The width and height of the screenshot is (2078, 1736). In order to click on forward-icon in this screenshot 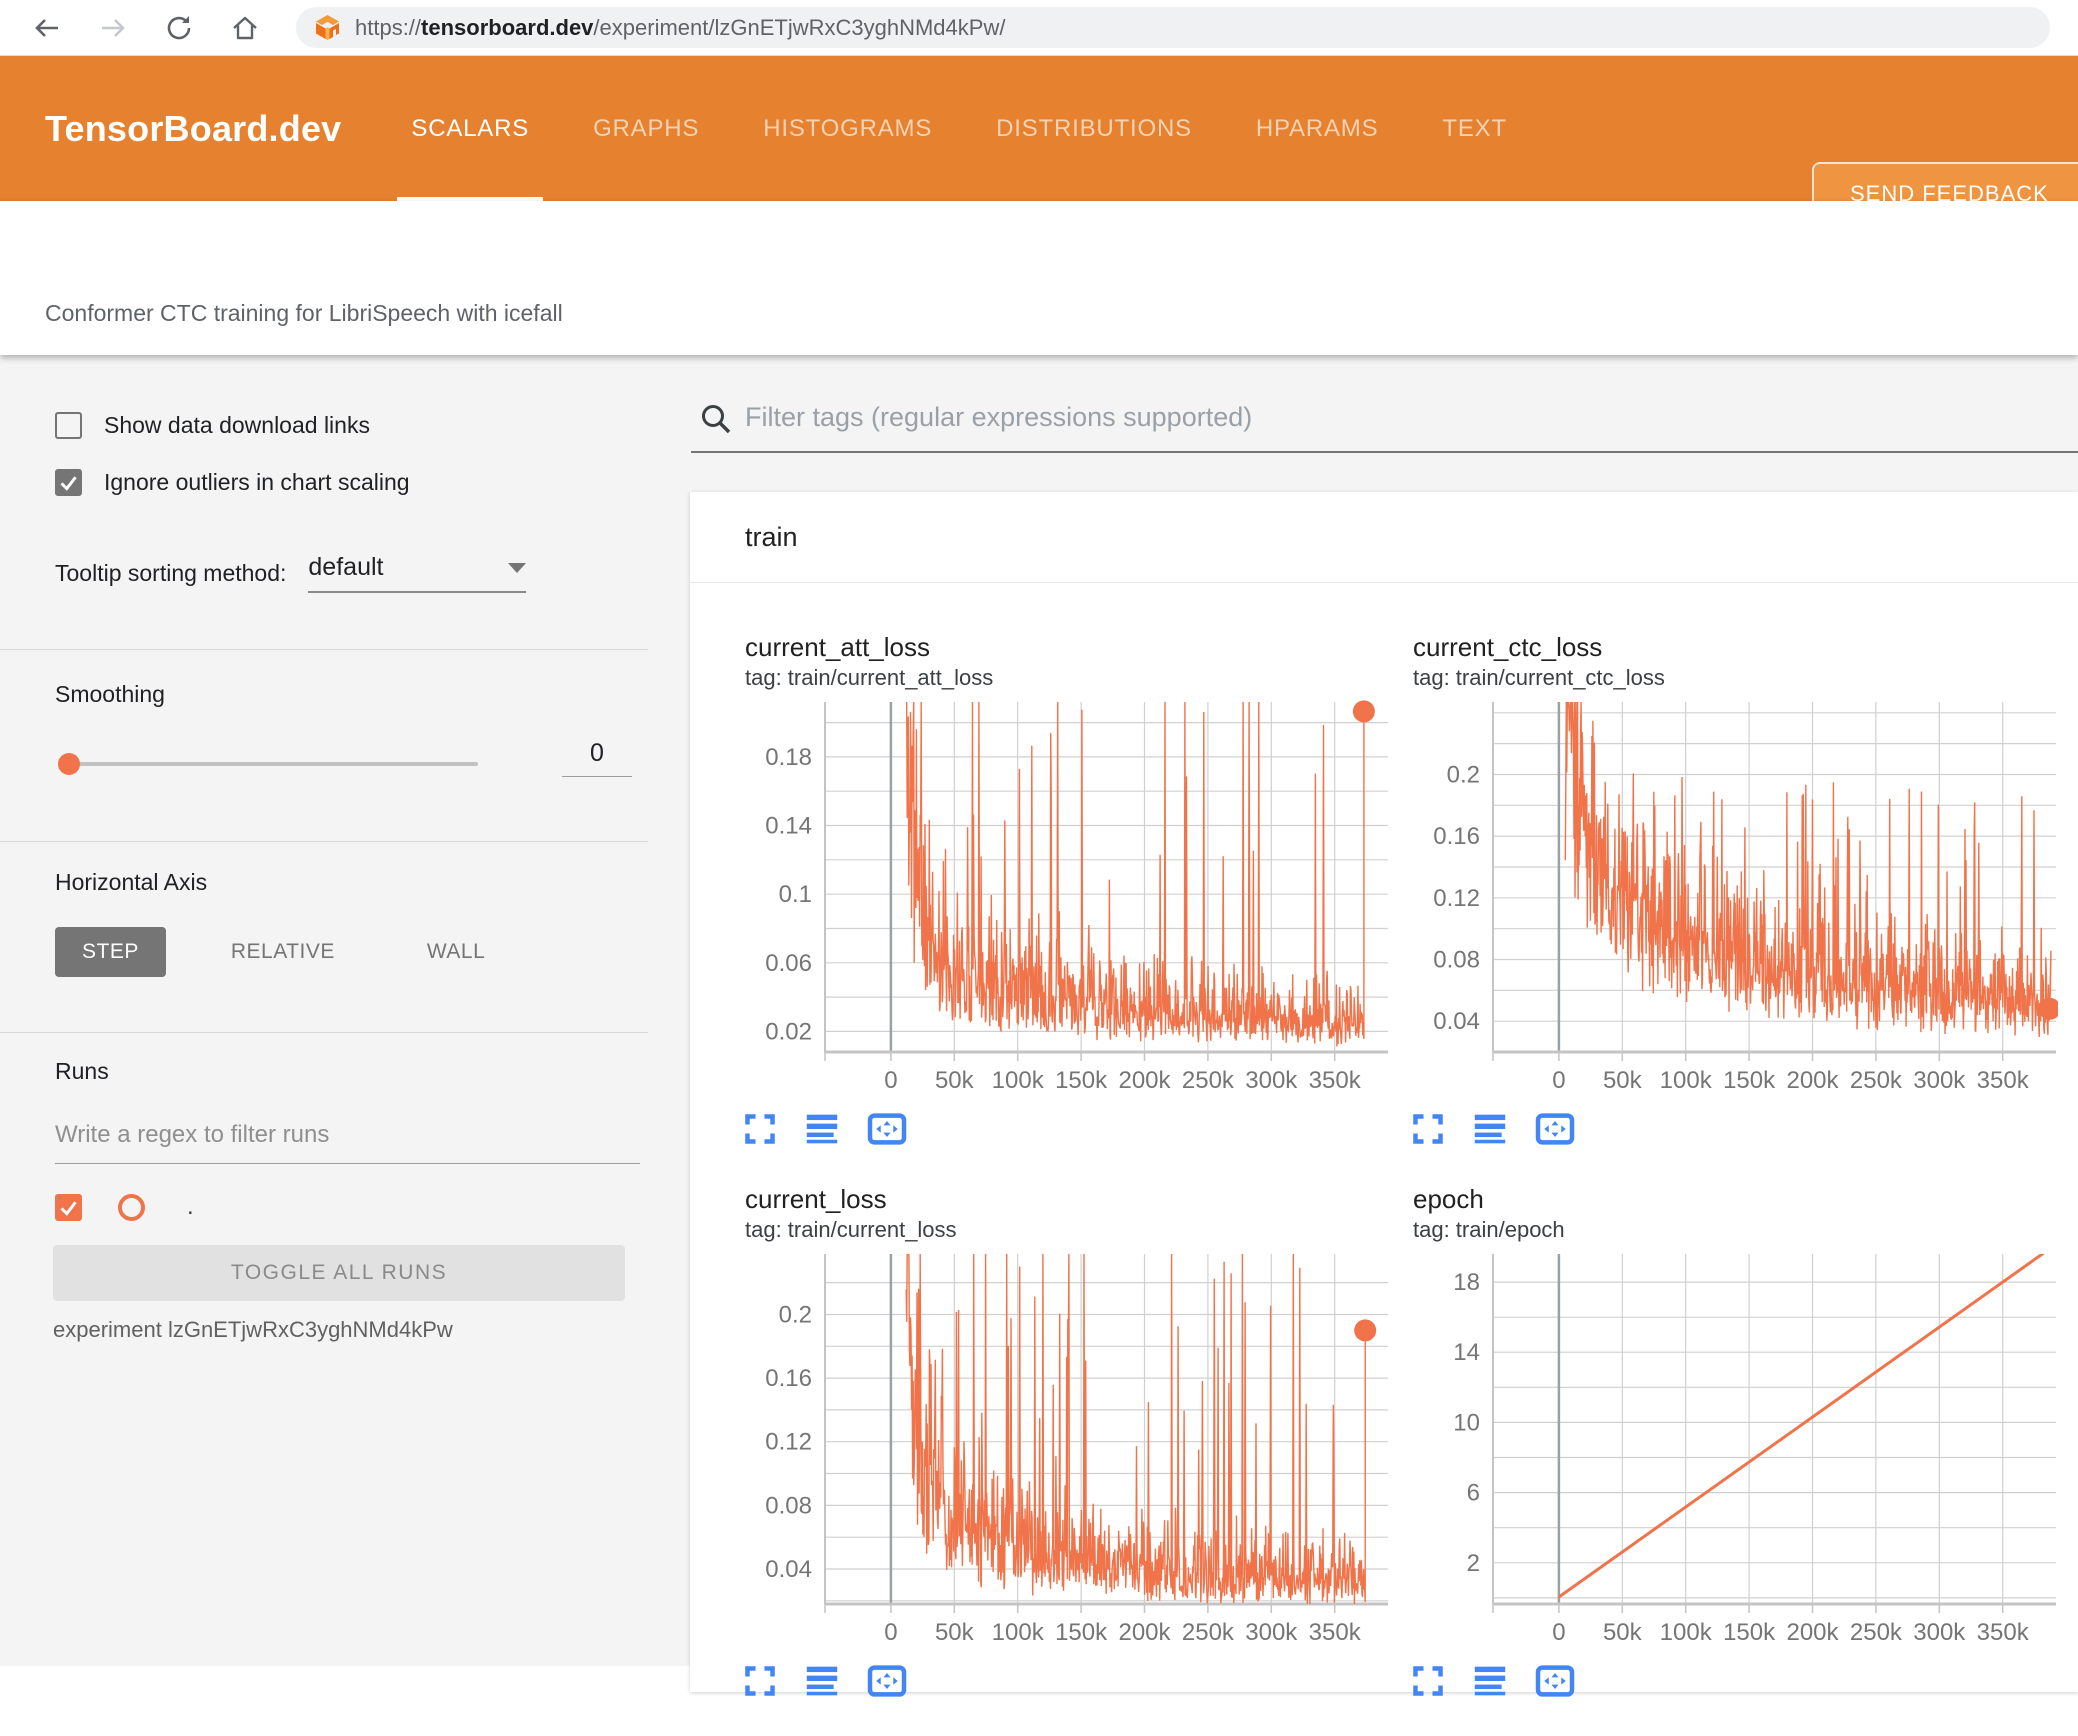, I will do `click(113, 28)`.